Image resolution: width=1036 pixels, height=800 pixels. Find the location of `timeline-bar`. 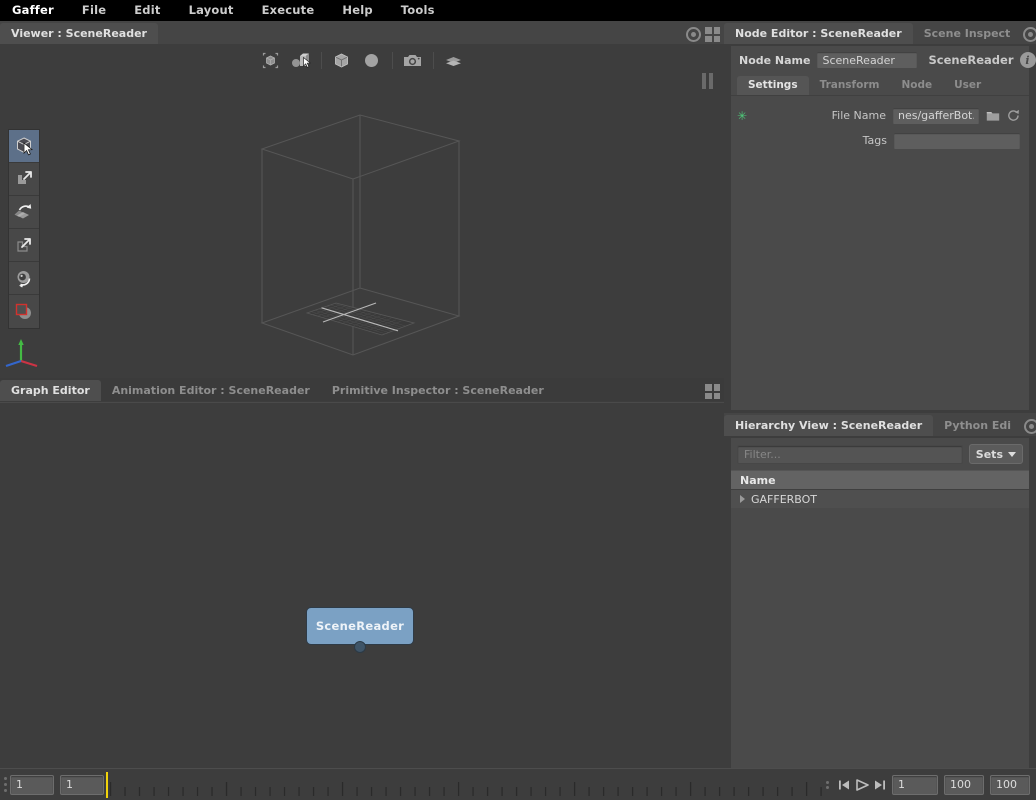

timeline-bar is located at coordinates (518, 784).